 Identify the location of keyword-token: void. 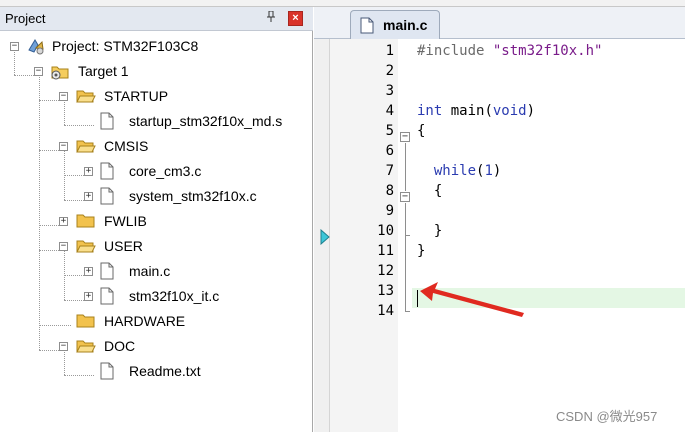
(509, 111).